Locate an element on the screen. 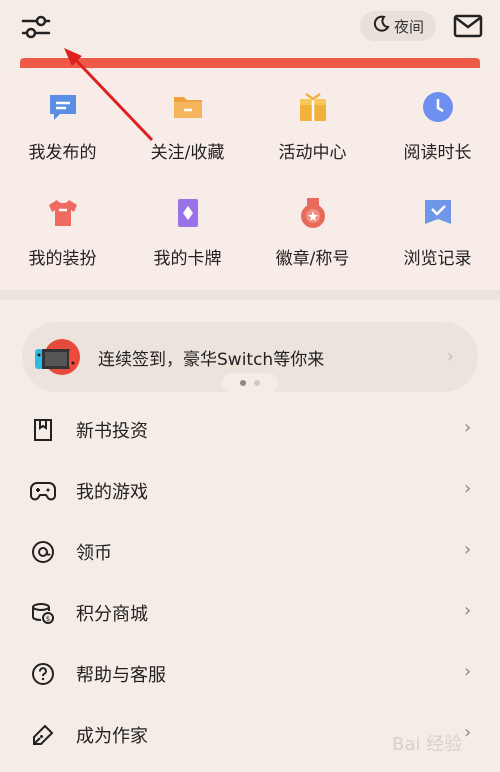  menu-label: 帮助与客服 is located at coordinates (121, 675).